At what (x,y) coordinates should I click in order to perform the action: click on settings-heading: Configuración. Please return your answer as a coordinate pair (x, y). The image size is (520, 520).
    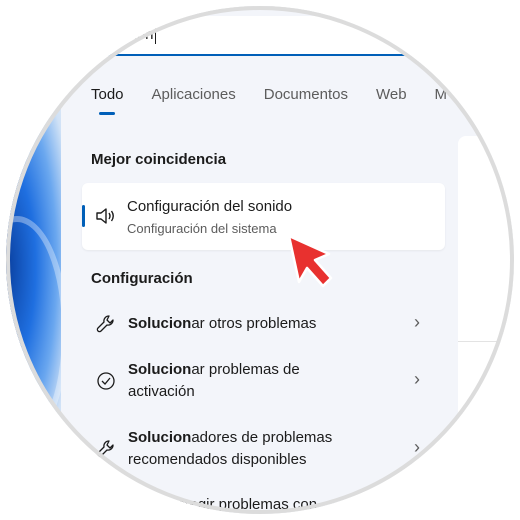
    Looking at the image, I should click on (142, 278).